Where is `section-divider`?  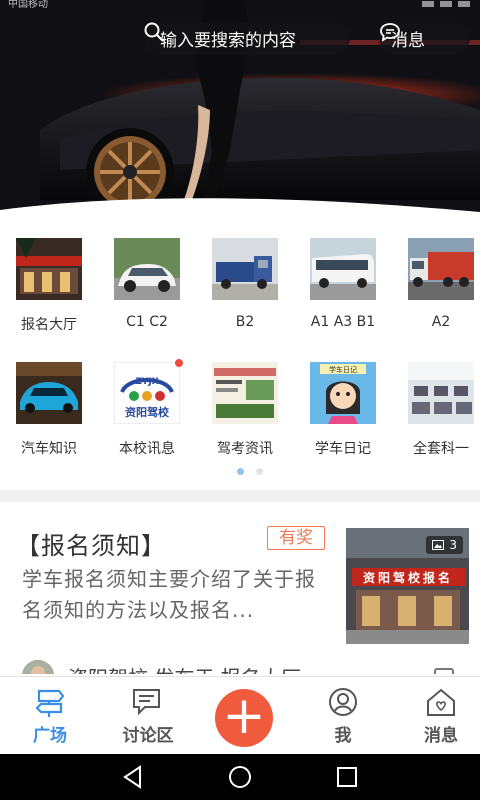
section-divider is located at coordinates (240, 496).